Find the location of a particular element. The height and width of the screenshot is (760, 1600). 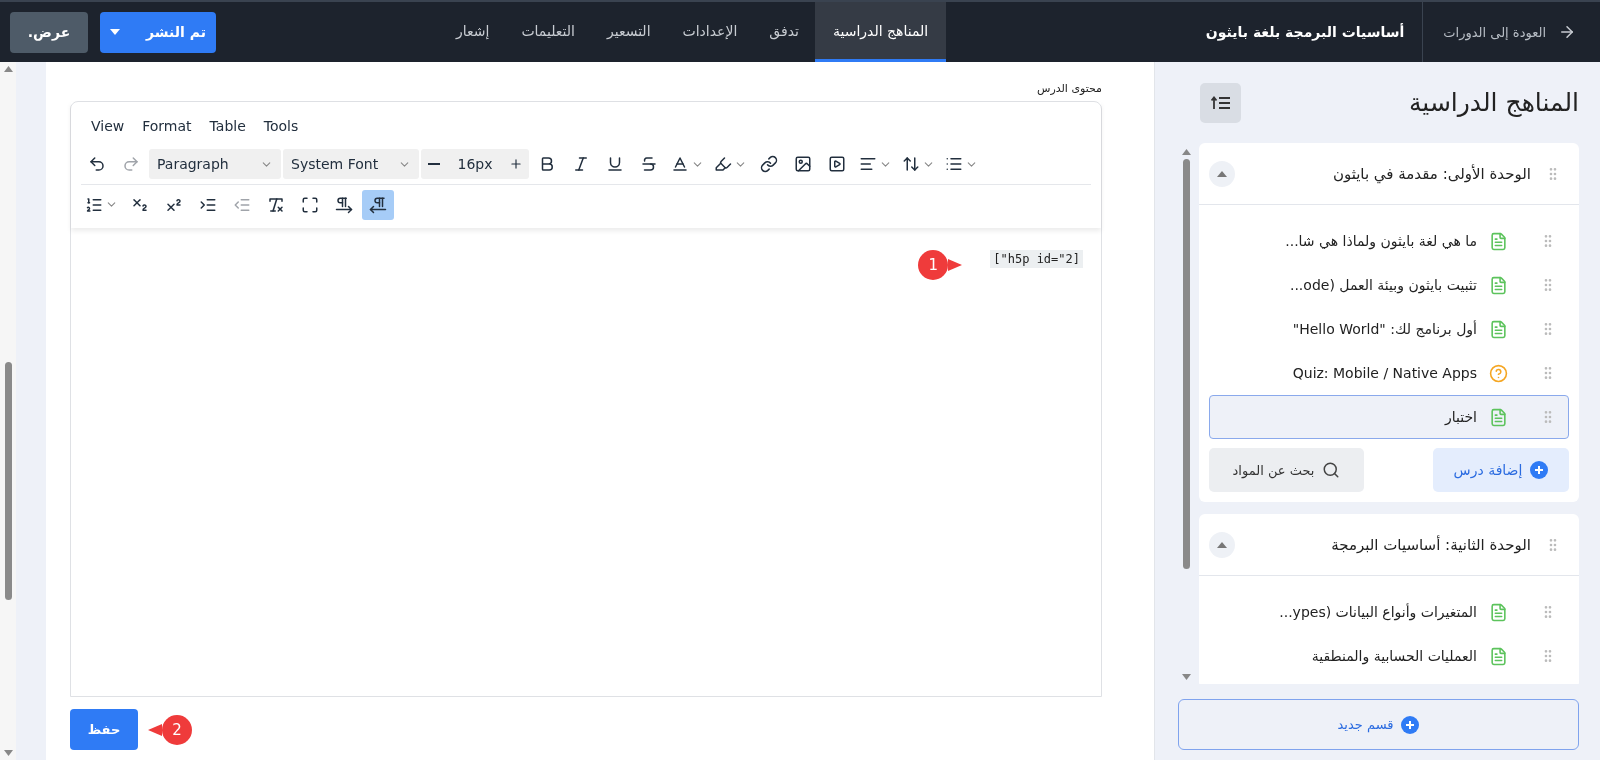

nav-tab: التسعير is located at coordinates (628, 32).